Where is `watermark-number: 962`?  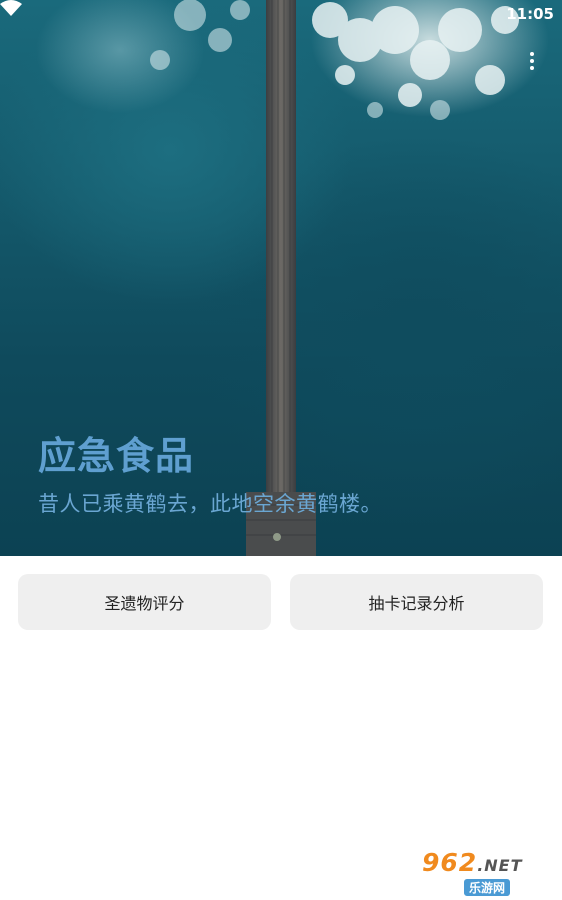
watermark-number: 962 is located at coordinates (450, 862).